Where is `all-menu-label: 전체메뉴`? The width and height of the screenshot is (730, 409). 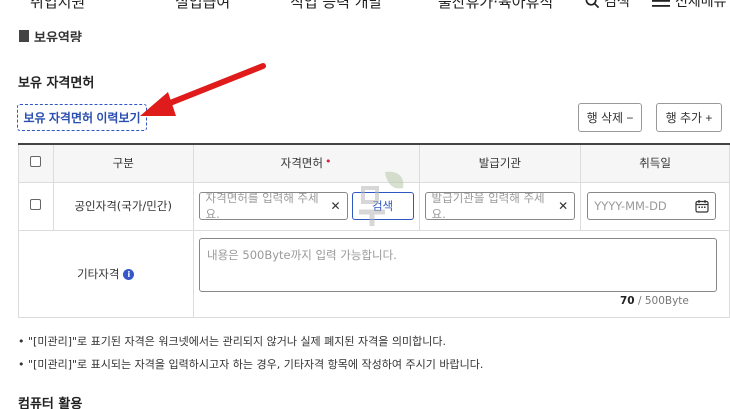
all-menu-label: 전체메뉴 is located at coordinates (701, 5).